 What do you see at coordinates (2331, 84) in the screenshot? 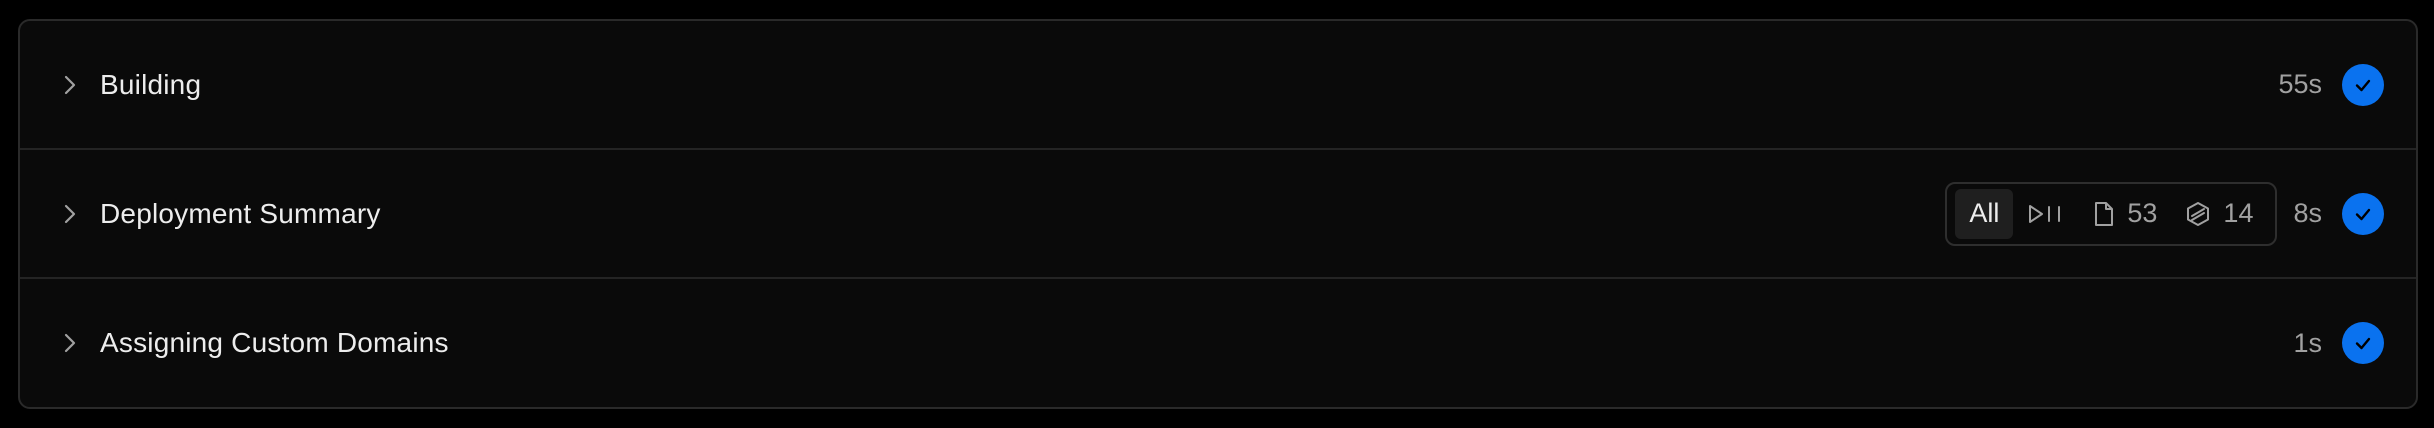
I see `step-meta: 55s` at bounding box center [2331, 84].